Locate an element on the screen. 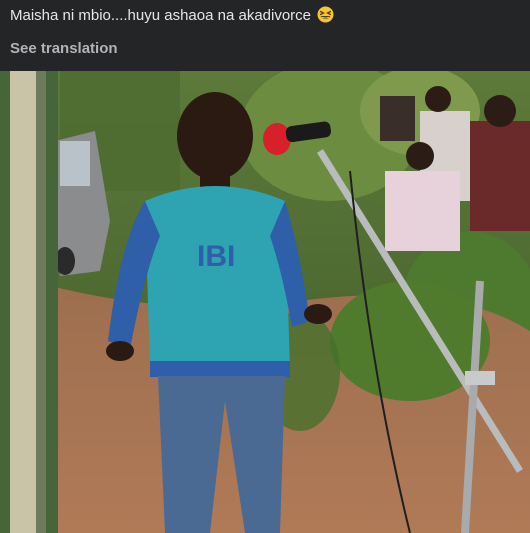 The image size is (530, 533). shirt-print: IBI is located at coordinates (216, 256).